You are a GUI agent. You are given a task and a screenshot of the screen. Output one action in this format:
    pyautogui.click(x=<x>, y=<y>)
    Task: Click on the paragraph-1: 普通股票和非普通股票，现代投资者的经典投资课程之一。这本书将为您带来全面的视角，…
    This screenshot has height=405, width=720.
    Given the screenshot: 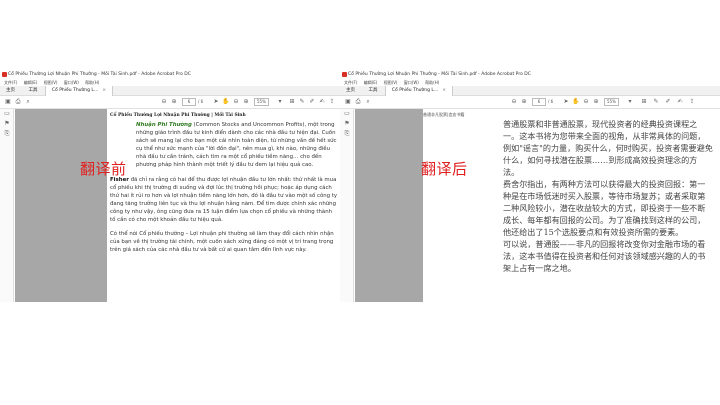 What is the action you would take?
    pyautogui.click(x=608, y=148)
    